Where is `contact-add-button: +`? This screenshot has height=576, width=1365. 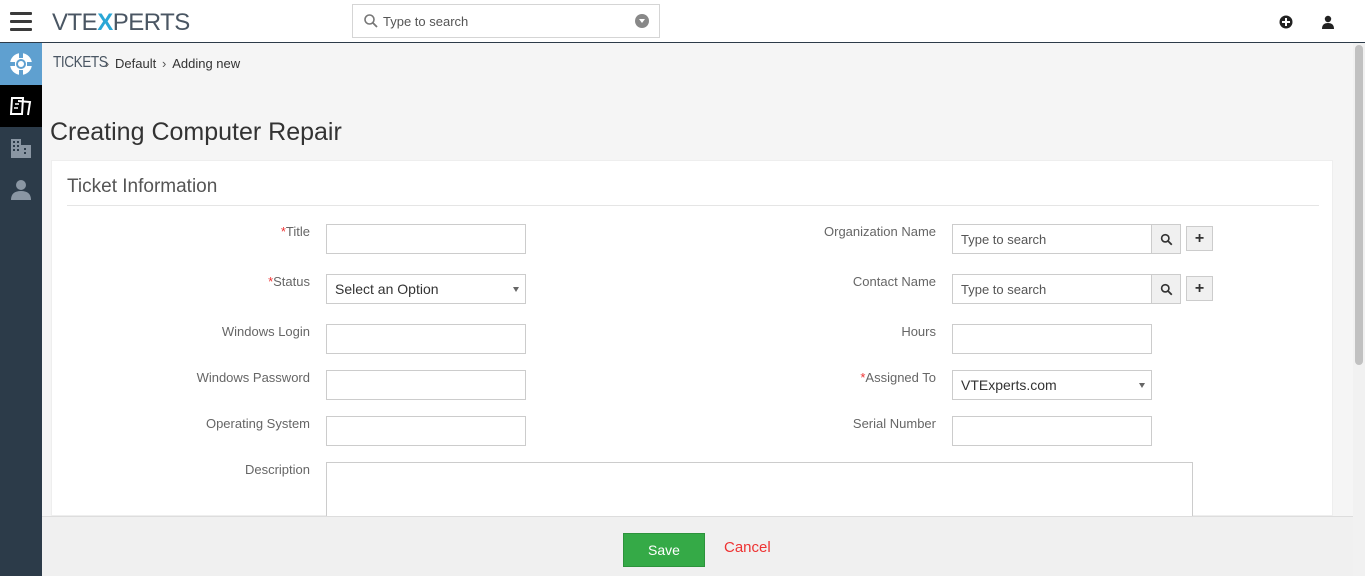
contact-add-button: + is located at coordinates (1199, 288).